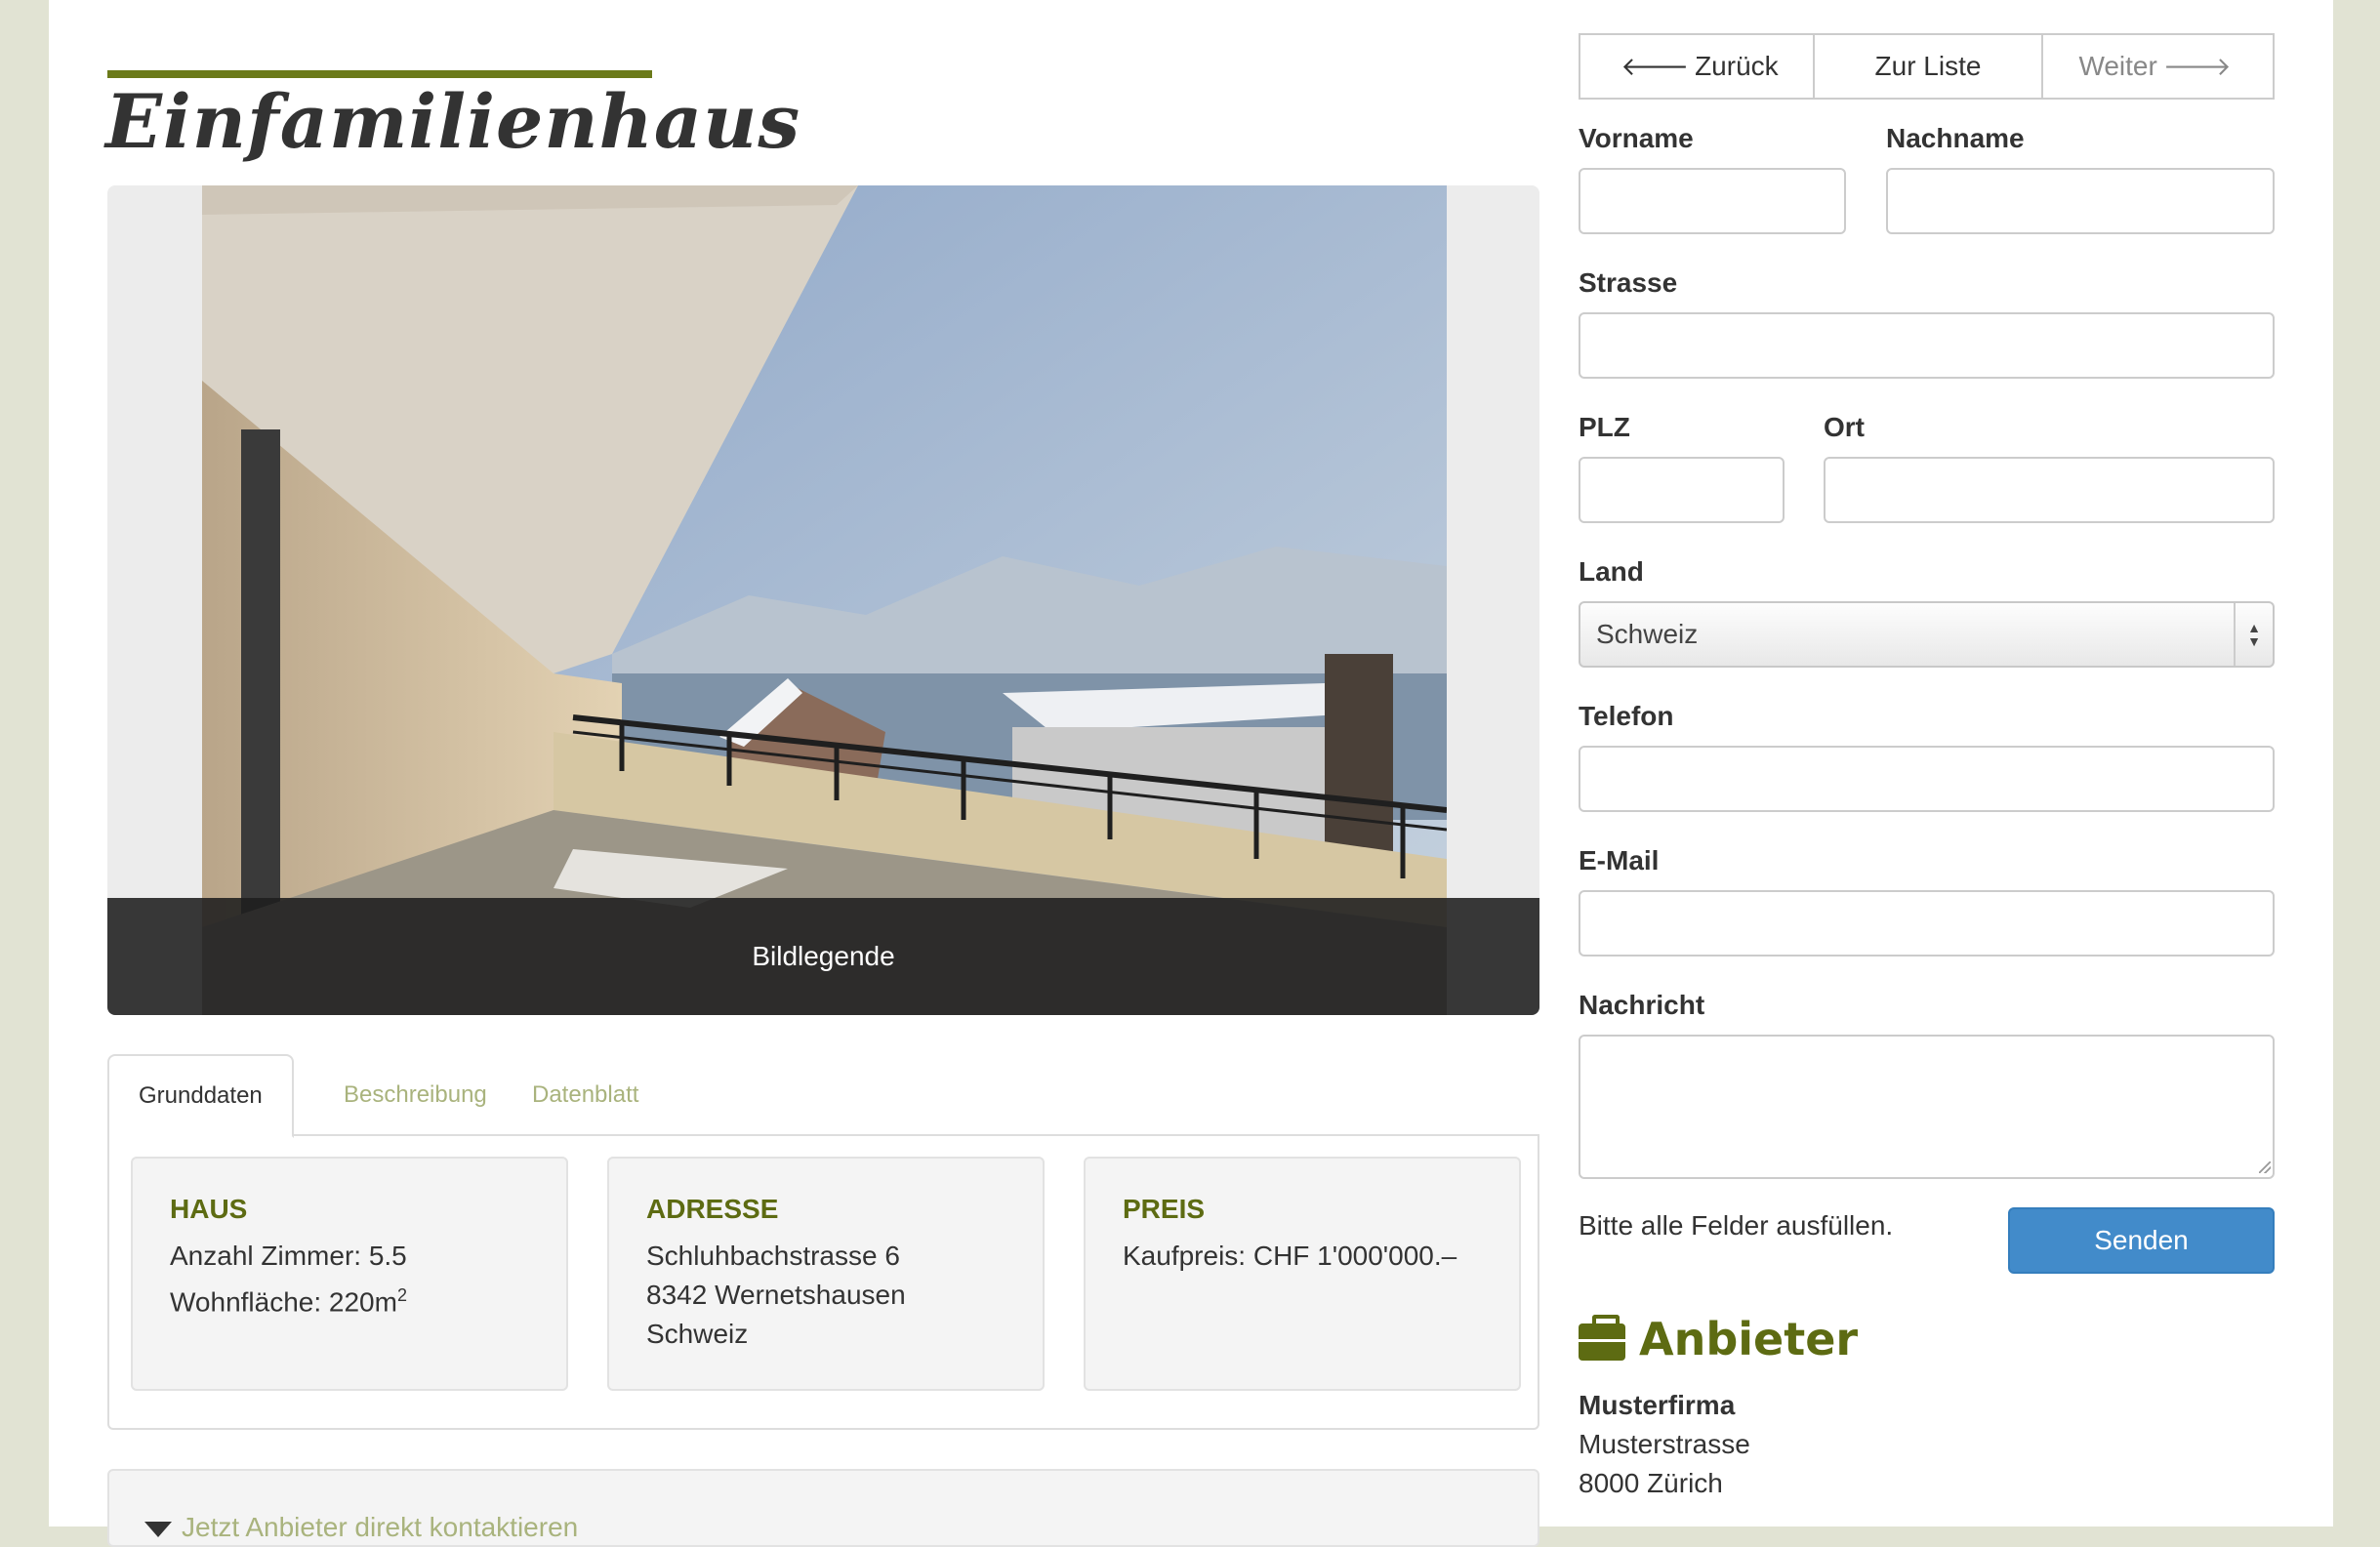 Image resolution: width=2380 pixels, height=1547 pixels. What do you see at coordinates (1628, 282) in the screenshot?
I see `strasse-label: Strasse` at bounding box center [1628, 282].